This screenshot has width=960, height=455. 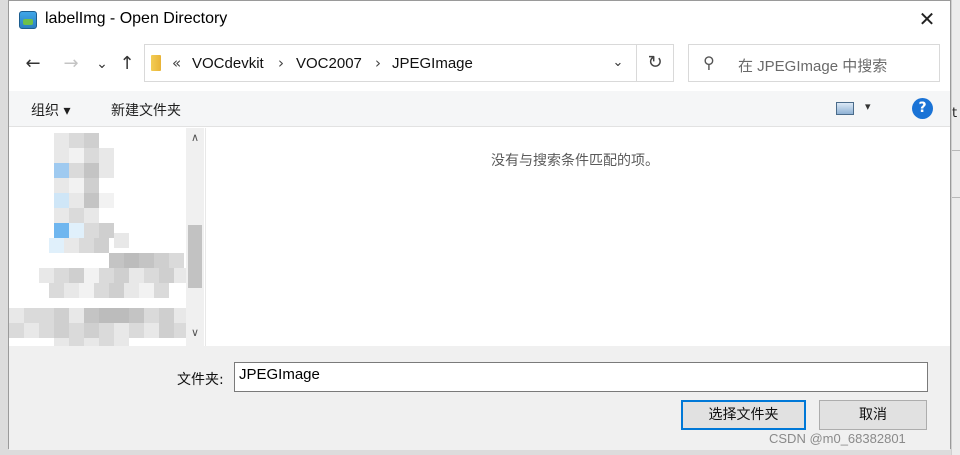 What do you see at coordinates (33, 64) in the screenshot?
I see `back-button: ←` at bounding box center [33, 64].